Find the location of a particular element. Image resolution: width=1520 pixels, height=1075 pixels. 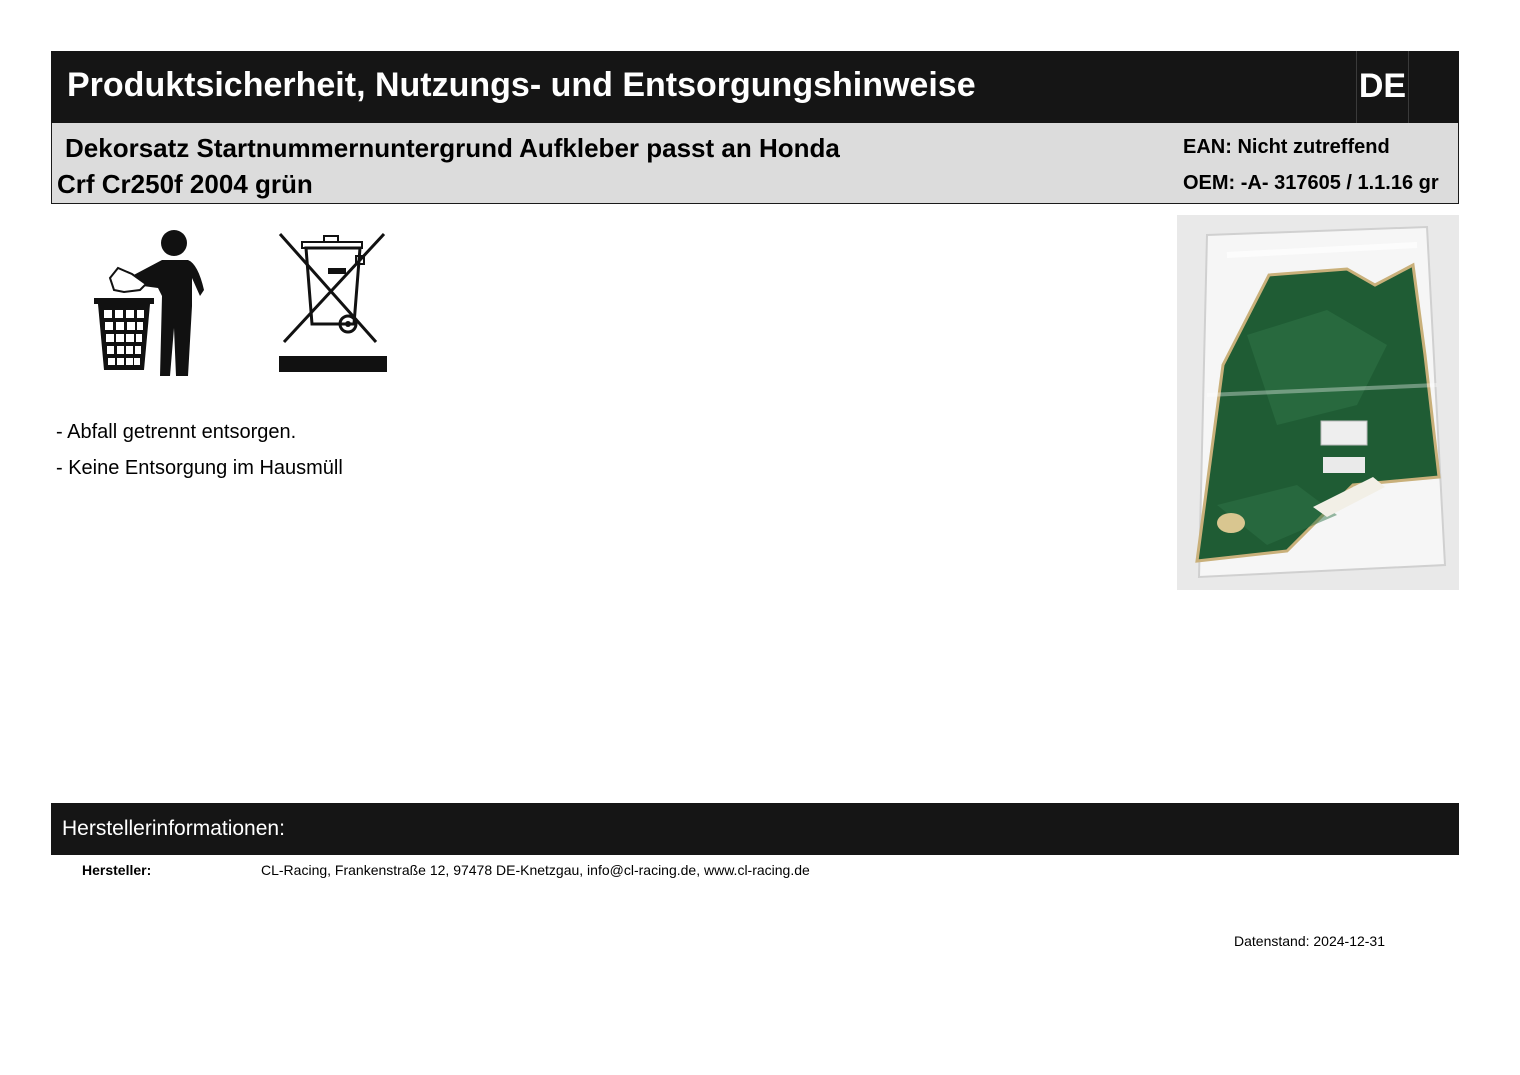

note-separate-disposal: - Abfall getrennt entsorgen. is located at coordinates (176, 432).